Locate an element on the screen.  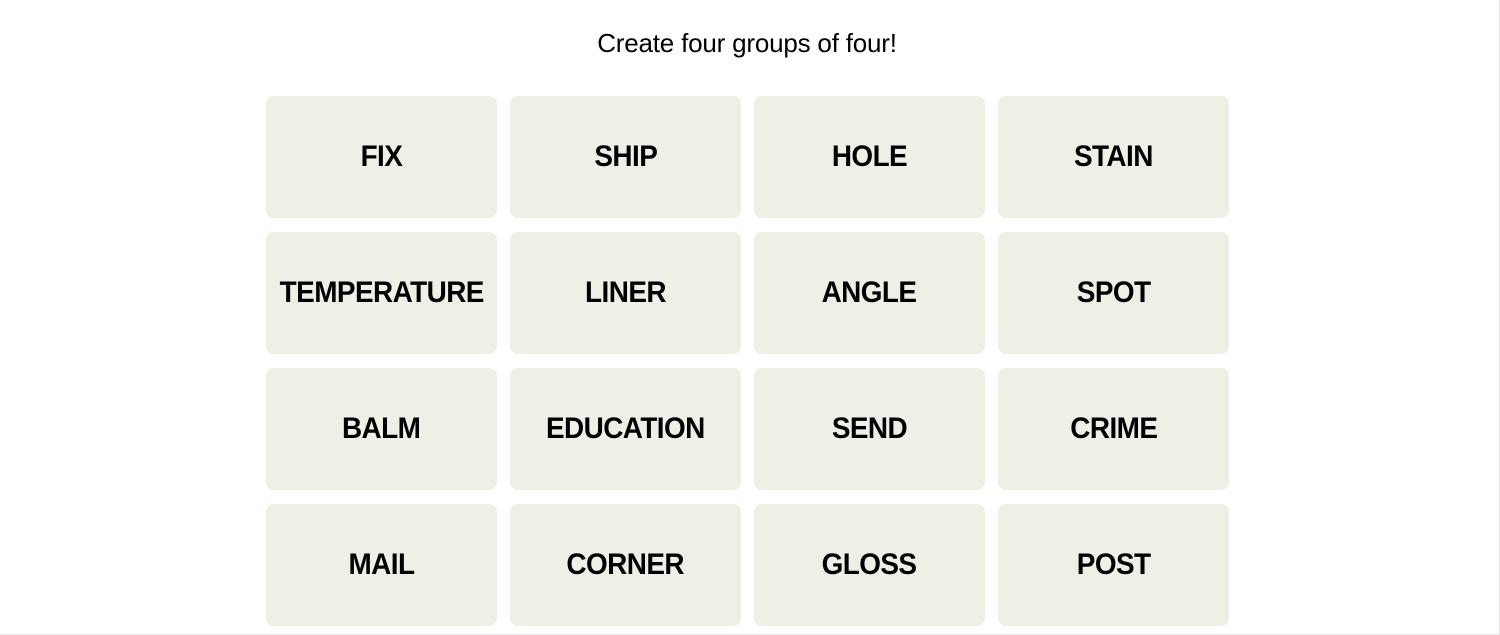
word-tile: CRIME is located at coordinates (1113, 429).